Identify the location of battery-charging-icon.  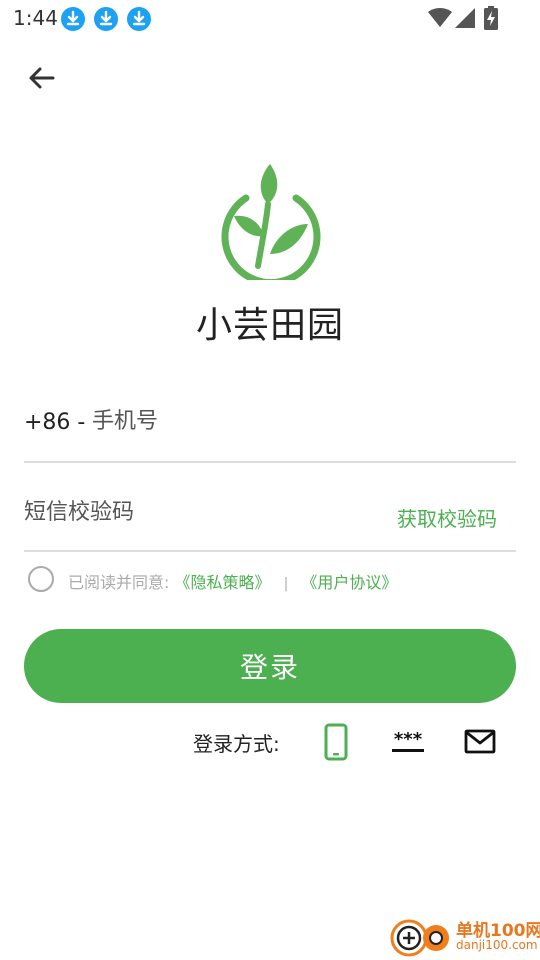
(491, 20).